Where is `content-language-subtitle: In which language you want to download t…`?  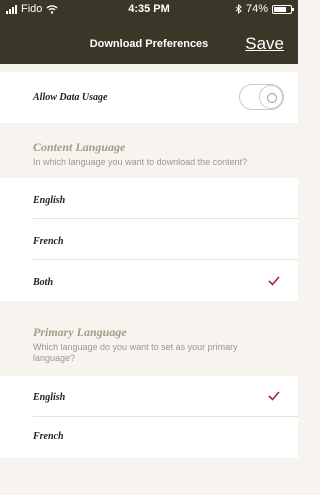 content-language-subtitle: In which language you want to download t… is located at coordinates (140, 162).